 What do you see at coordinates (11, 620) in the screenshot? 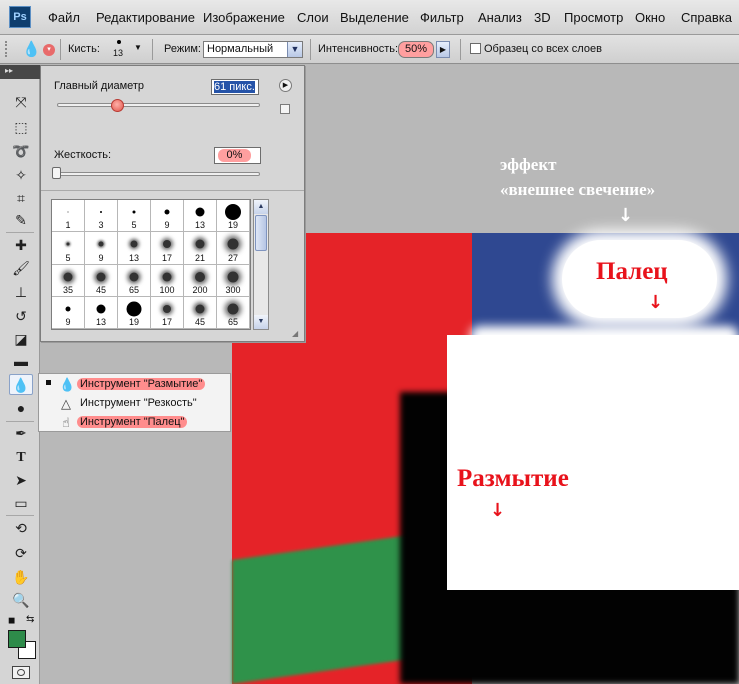
I see `default-colors-icon: ◼` at bounding box center [11, 620].